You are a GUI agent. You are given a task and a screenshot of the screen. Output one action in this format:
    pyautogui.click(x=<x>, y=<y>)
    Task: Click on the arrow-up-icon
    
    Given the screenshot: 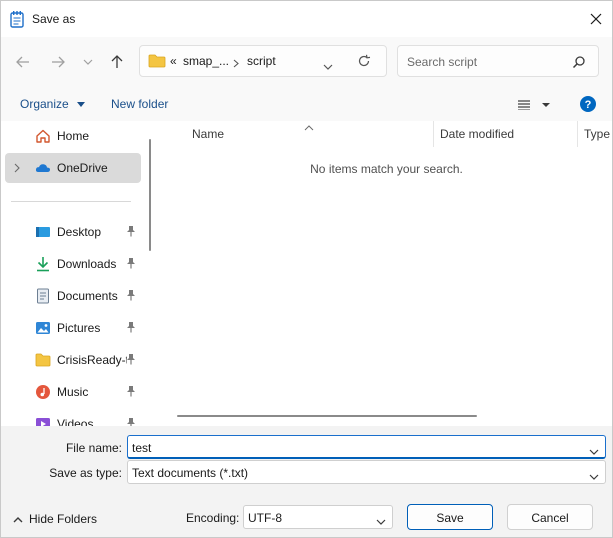 What is the action you would take?
    pyautogui.click(x=117, y=61)
    